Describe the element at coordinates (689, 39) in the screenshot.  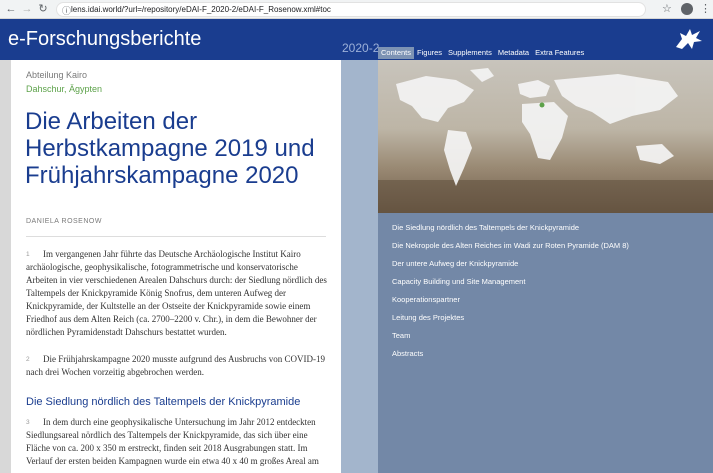
I see `griffin-logo-icon` at that location.